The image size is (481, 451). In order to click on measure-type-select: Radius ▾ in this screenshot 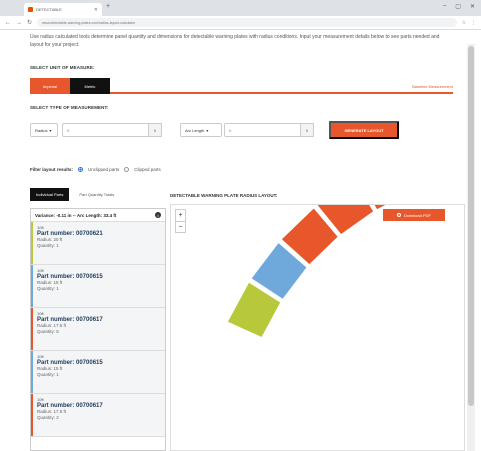, I will do `click(44, 130)`.